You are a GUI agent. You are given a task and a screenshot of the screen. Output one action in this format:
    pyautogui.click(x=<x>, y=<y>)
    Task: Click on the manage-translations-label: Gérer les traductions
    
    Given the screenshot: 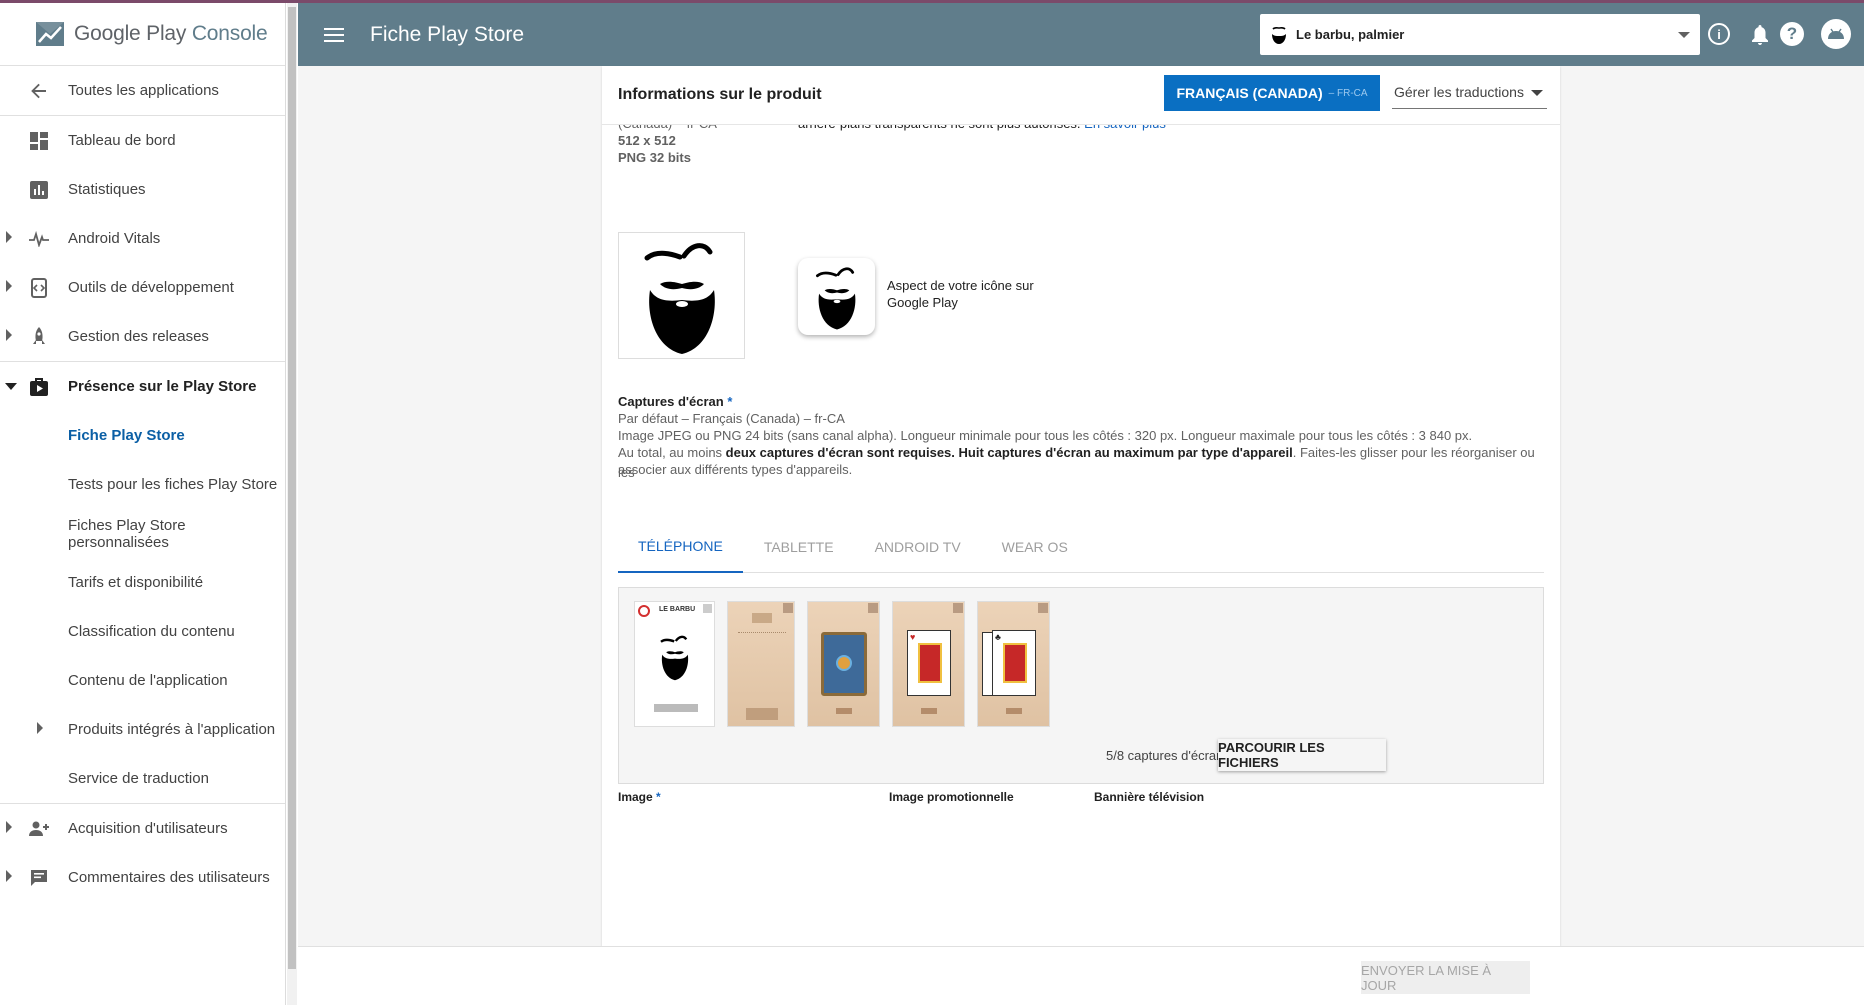 What is the action you would take?
    pyautogui.click(x=1459, y=91)
    